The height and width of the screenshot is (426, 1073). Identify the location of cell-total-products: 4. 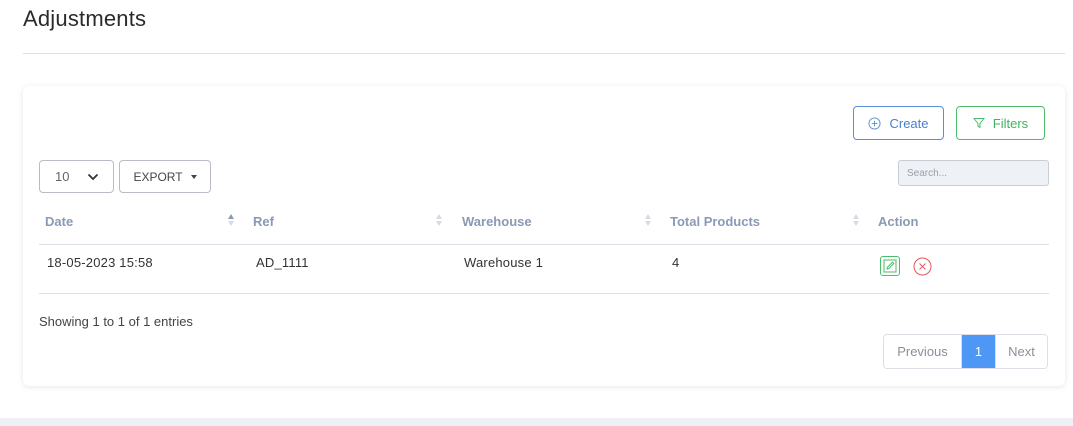
(676, 262).